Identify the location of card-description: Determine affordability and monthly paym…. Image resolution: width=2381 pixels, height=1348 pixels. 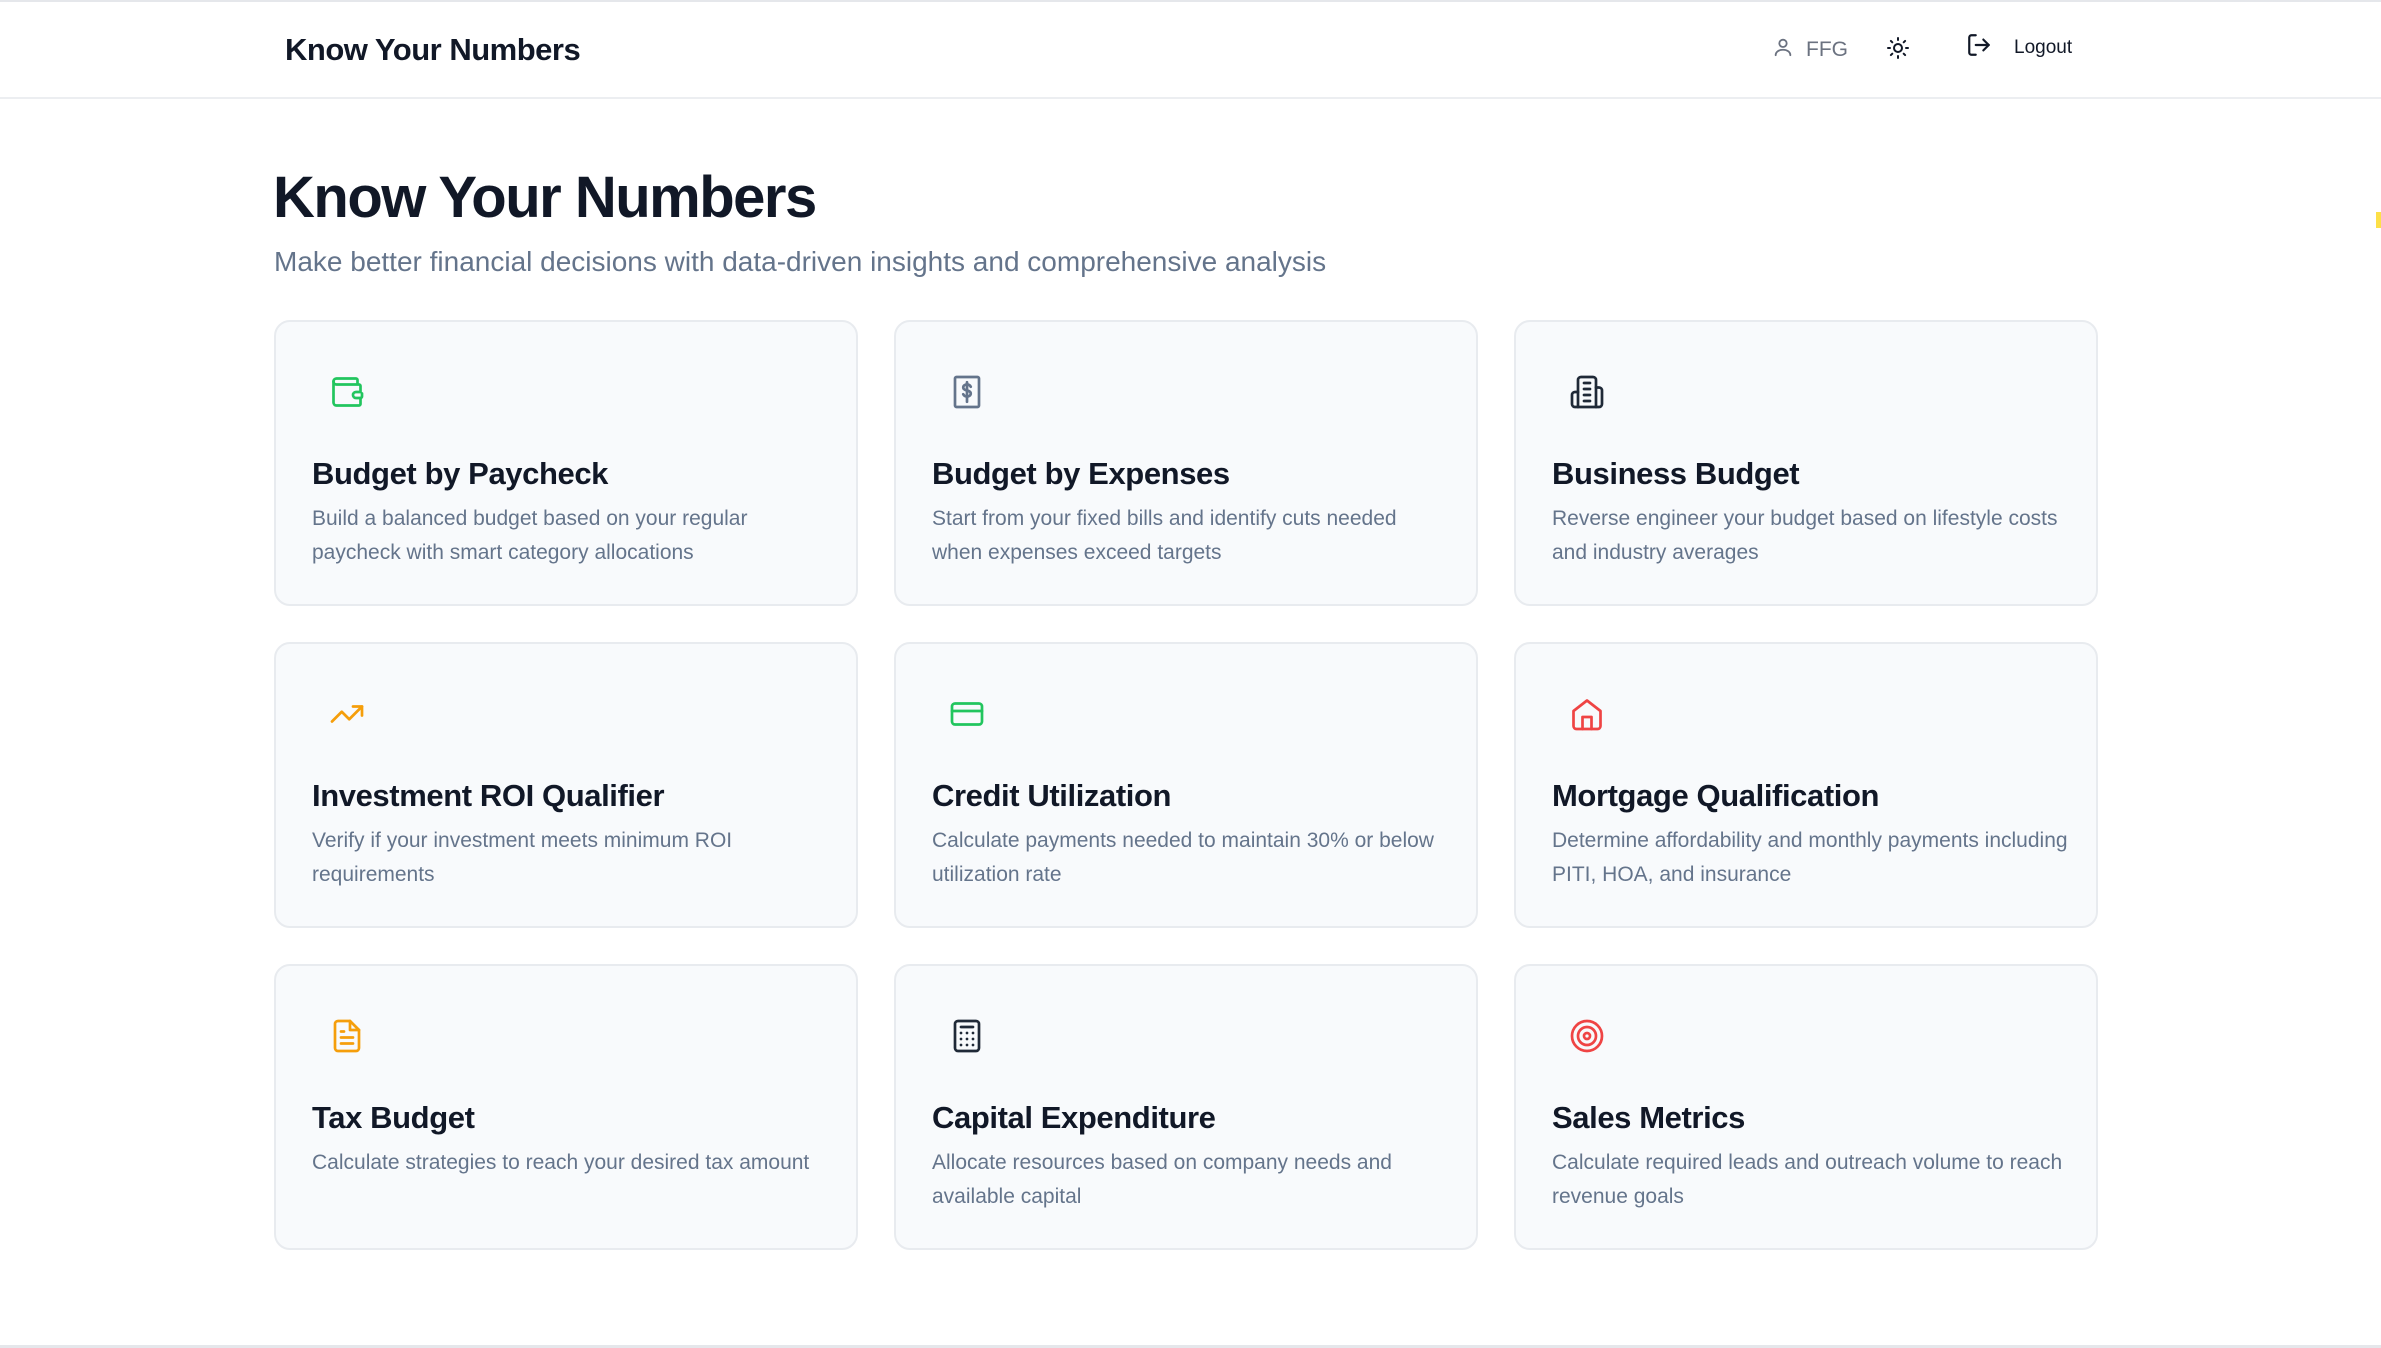
(1810, 857).